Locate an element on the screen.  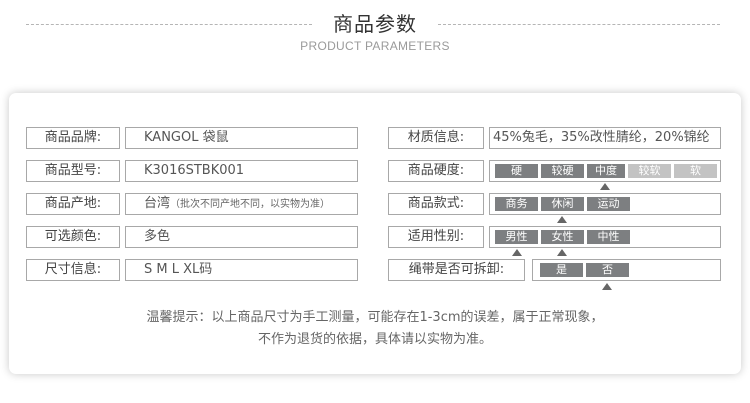
hardness-selected-marker-icon is located at coordinates (605, 186).